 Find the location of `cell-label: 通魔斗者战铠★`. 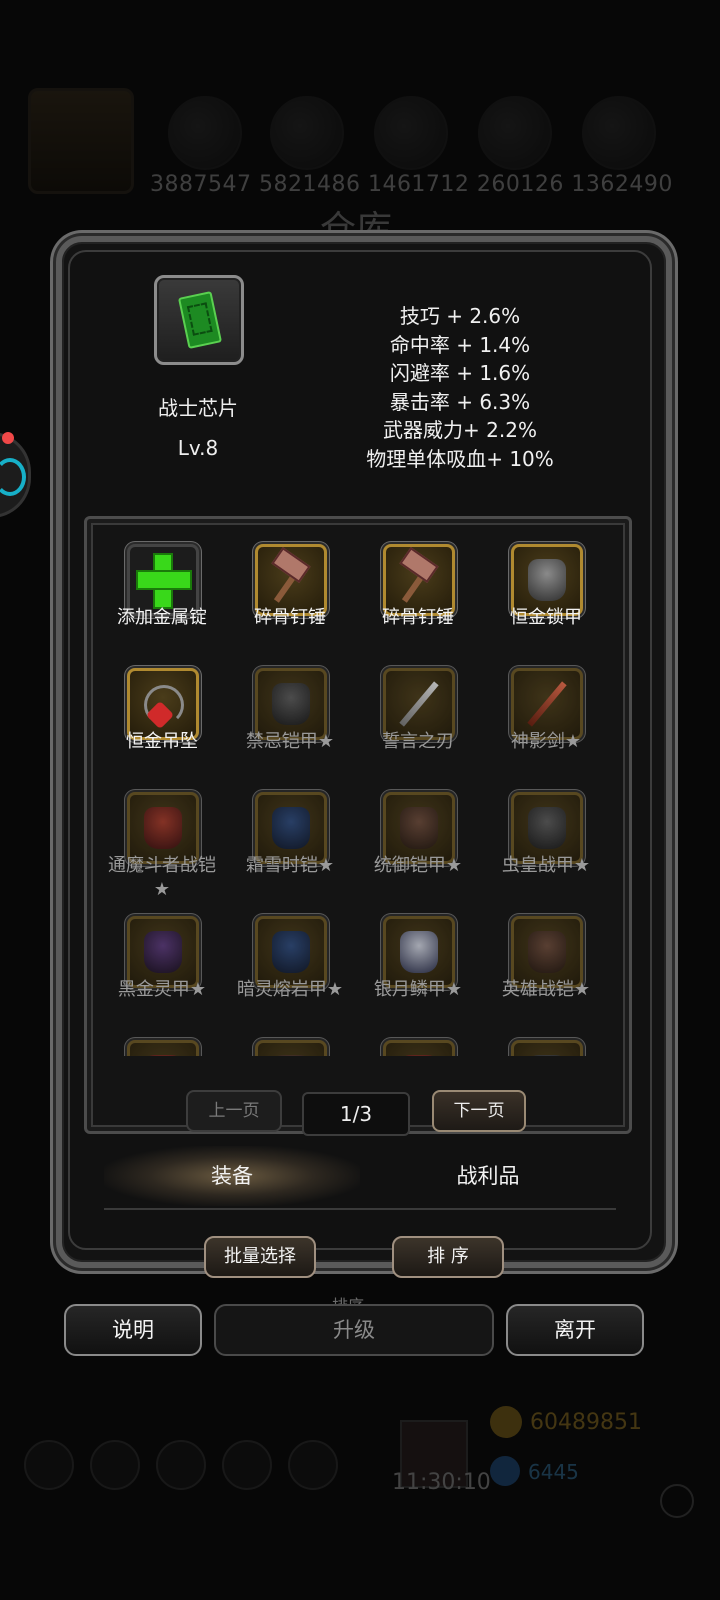

cell-label: 通魔斗者战铠★ is located at coordinates (162, 877).